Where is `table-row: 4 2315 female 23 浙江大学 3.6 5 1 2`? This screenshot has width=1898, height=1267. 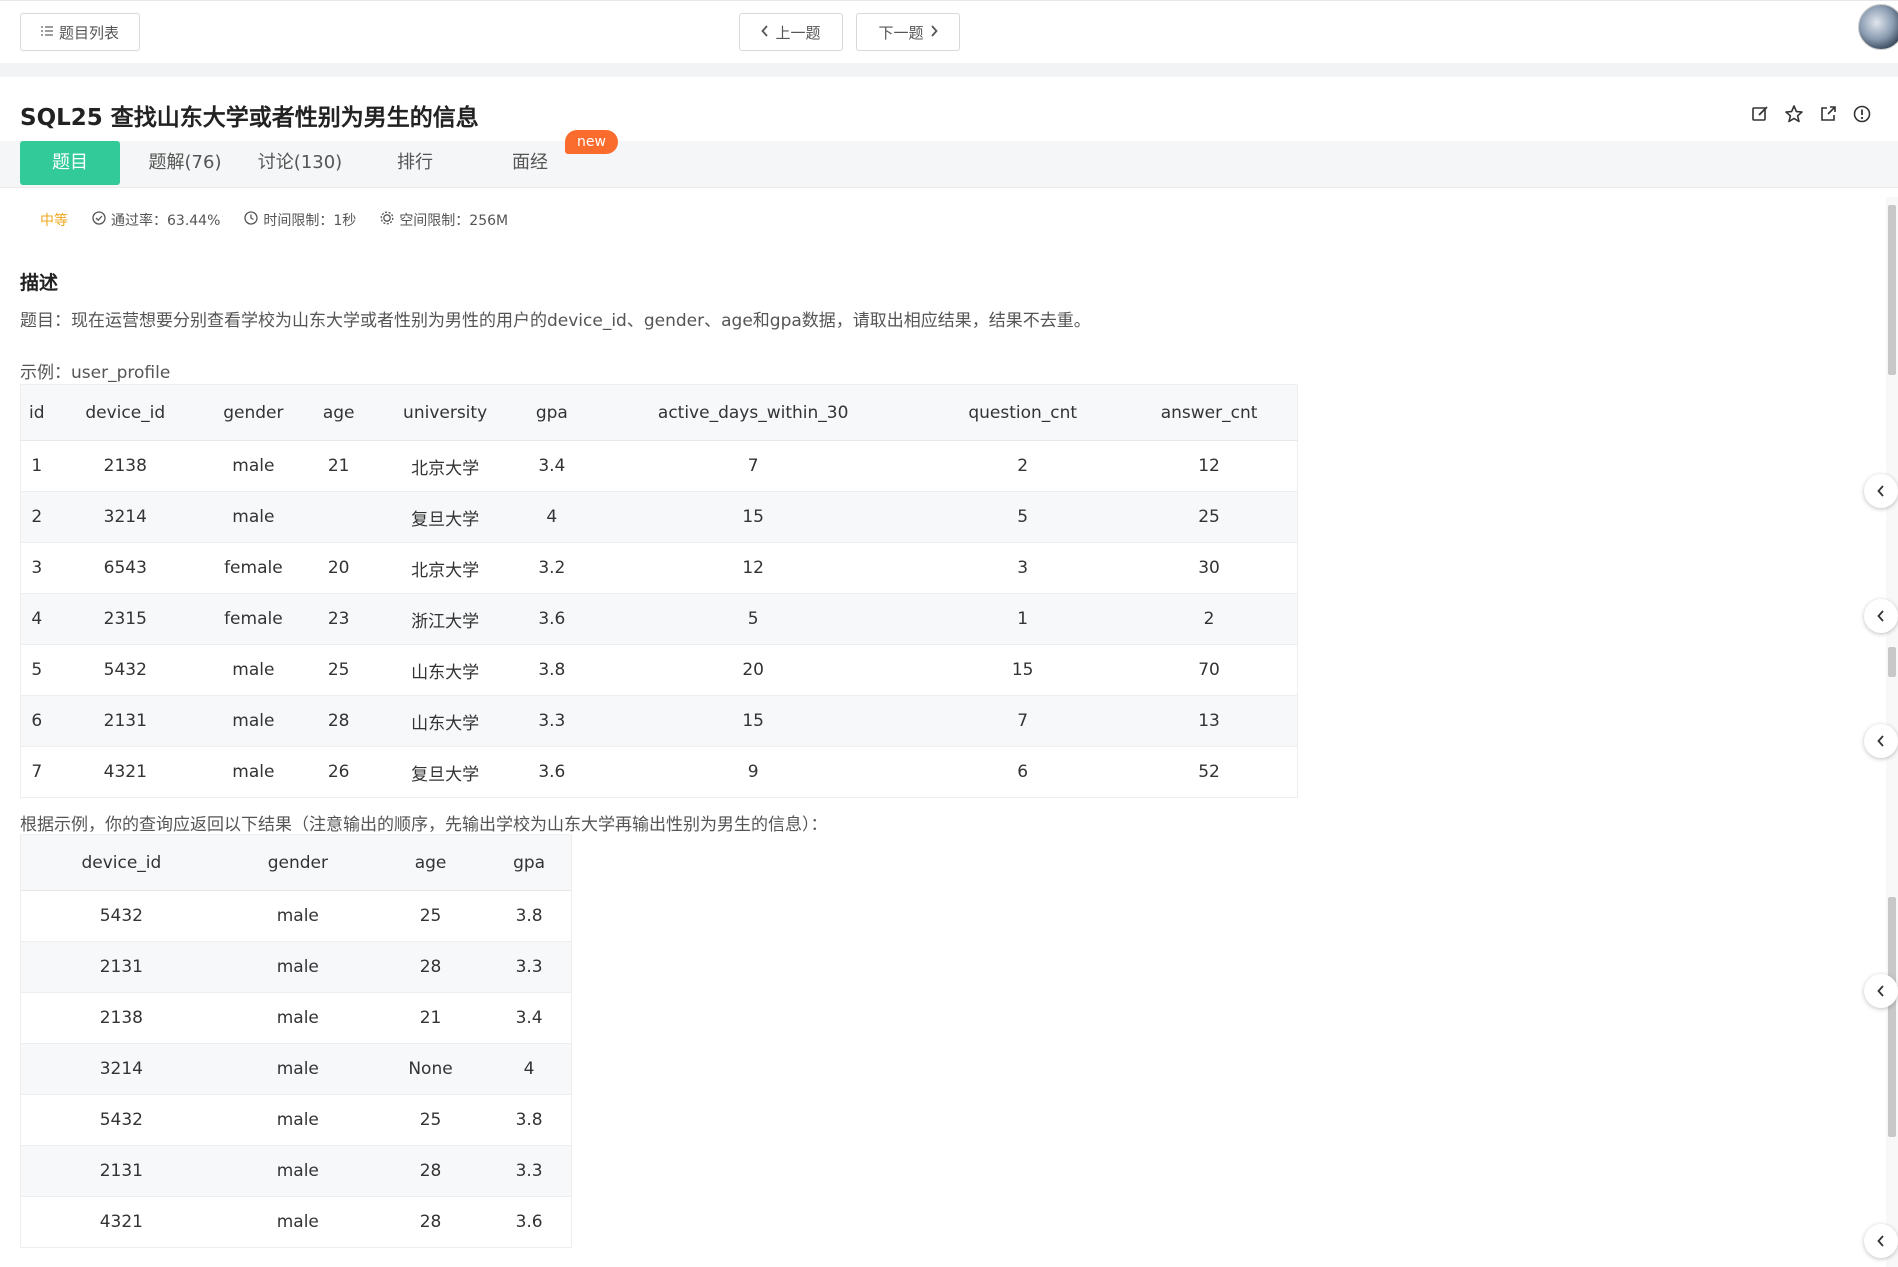 table-row: 4 2315 female 23 浙江大学 3.6 5 1 2 is located at coordinates (659, 619).